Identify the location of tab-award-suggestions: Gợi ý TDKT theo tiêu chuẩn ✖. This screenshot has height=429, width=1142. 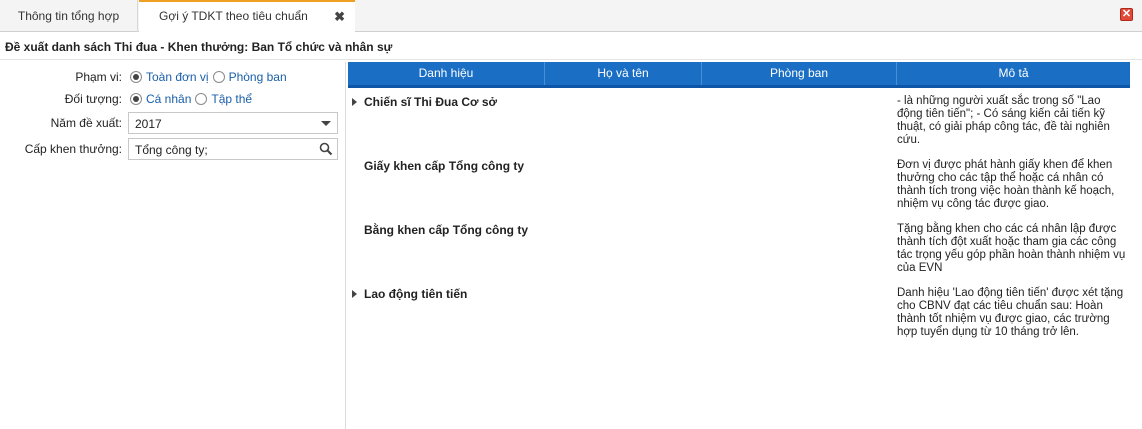
(247, 16).